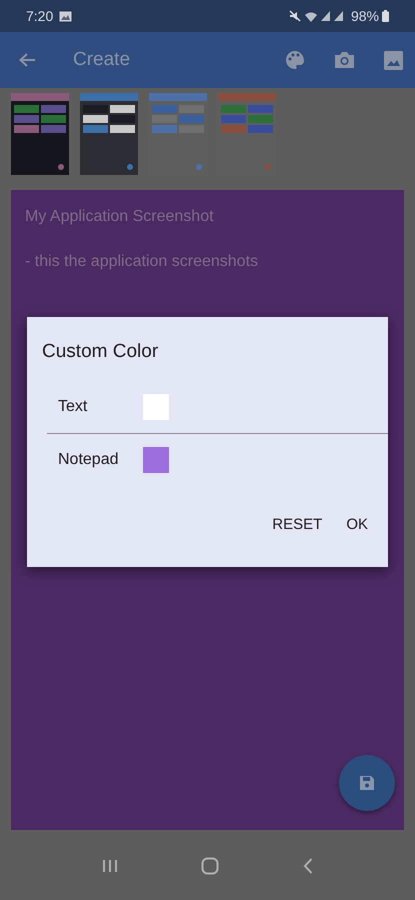 This screenshot has height=900, width=415. I want to click on save-button, so click(367, 783).